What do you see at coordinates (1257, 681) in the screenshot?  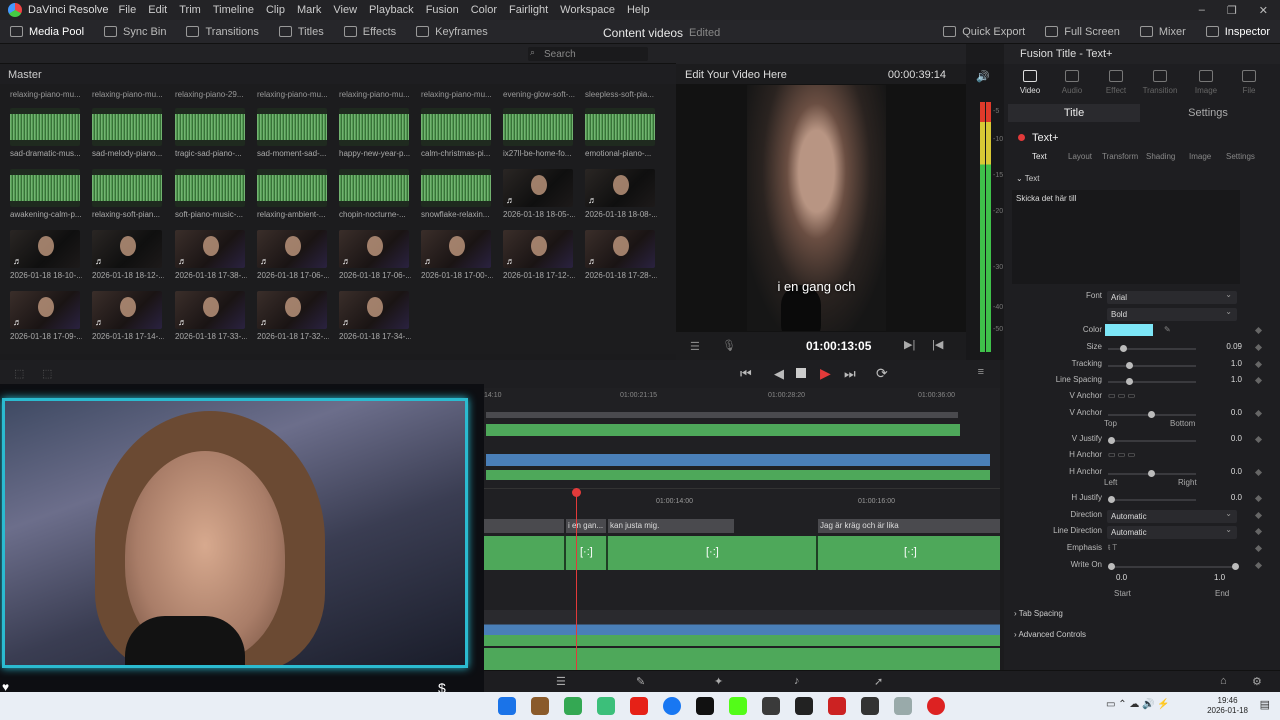 I see `settings-gear-icon: ⚙` at bounding box center [1257, 681].